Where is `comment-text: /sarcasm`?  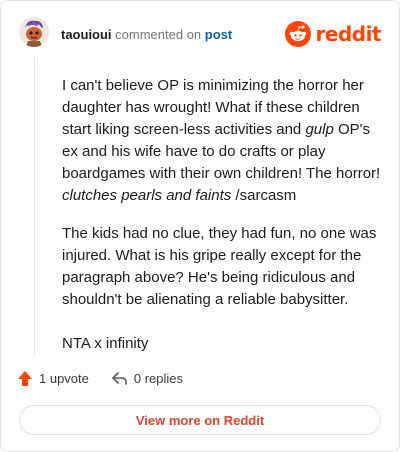 comment-text: /sarcasm is located at coordinates (264, 195).